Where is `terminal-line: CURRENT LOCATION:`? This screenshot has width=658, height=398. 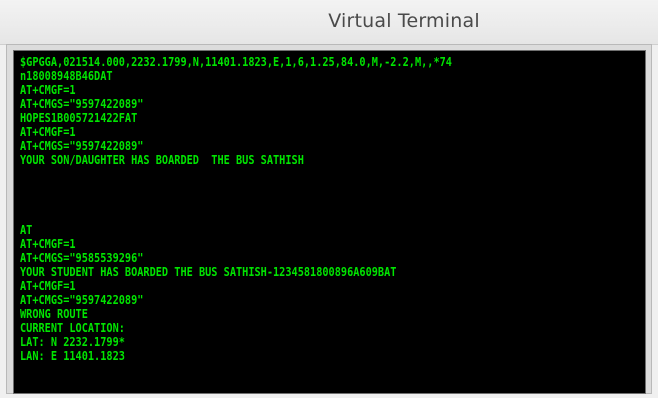
terminal-line: CURRENT LOCATION: is located at coordinates (72, 327).